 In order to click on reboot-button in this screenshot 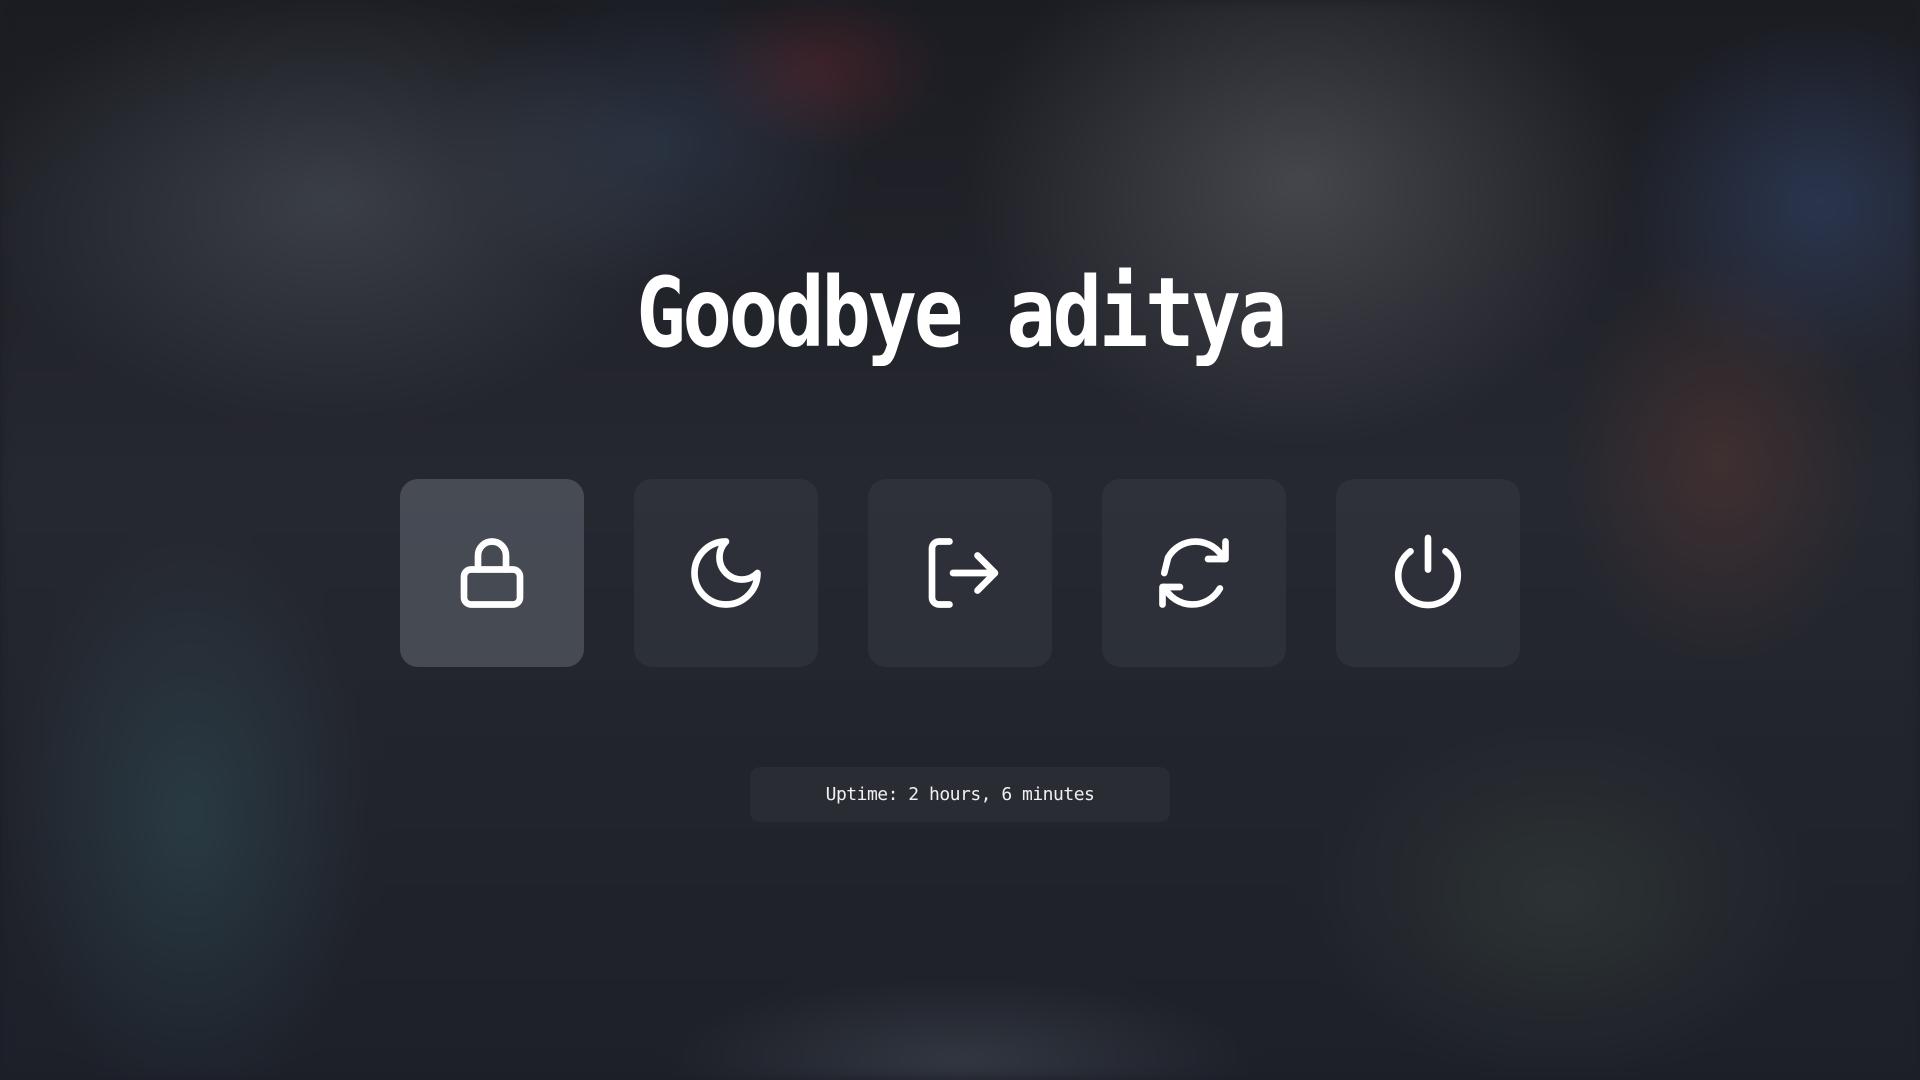, I will do `click(1194, 573)`.